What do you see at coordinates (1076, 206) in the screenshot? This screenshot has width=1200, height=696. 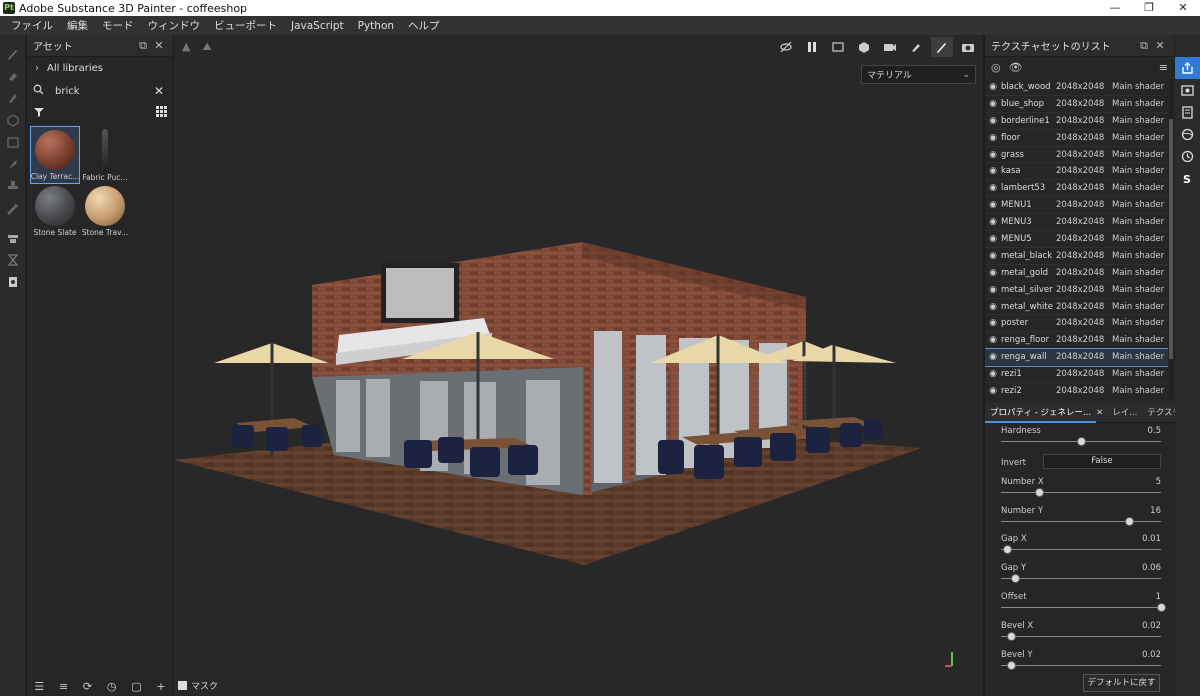 I see `texture-set-row: ◉ MENU1 2048x2048 Main shader` at bounding box center [1076, 206].